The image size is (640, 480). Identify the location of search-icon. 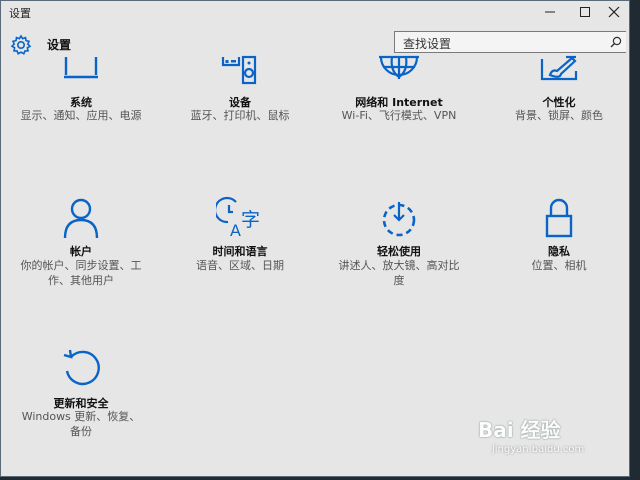
(616, 42).